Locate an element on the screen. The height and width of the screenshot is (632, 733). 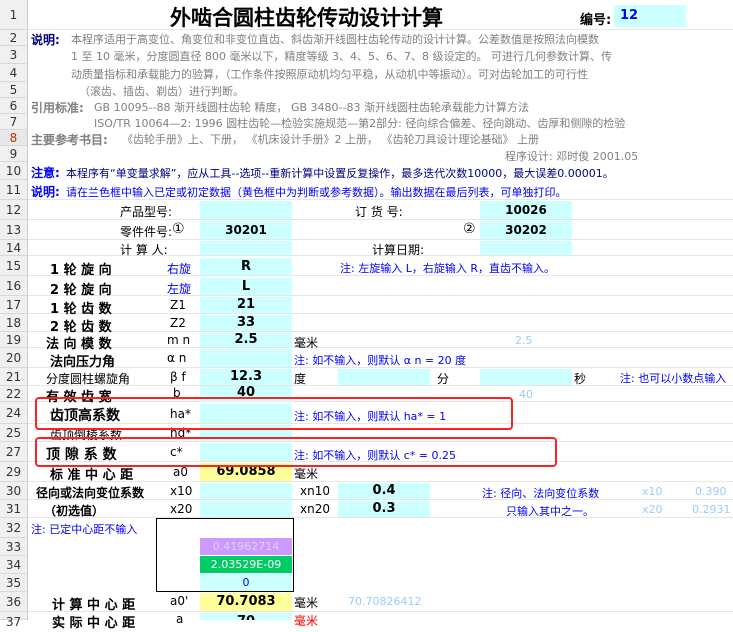
calculator-field is located at coordinates (246, 248).